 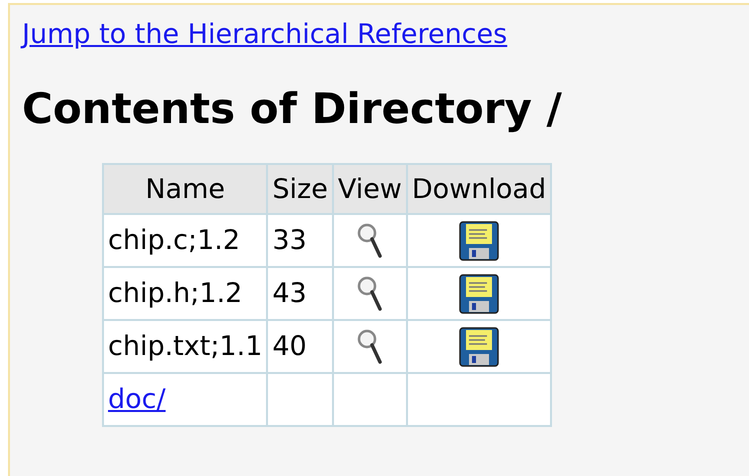 I want to click on table-cell: chip.txt;1.1, so click(x=185, y=346).